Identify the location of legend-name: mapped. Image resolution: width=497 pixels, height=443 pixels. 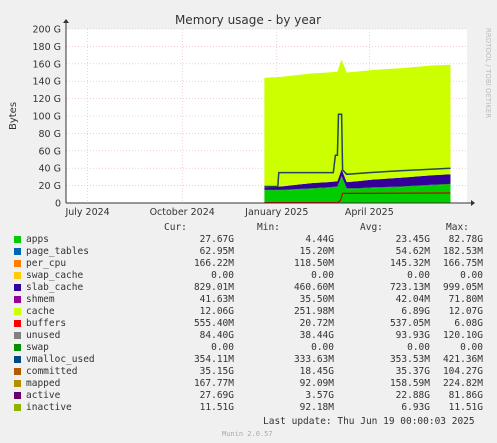
(43, 383).